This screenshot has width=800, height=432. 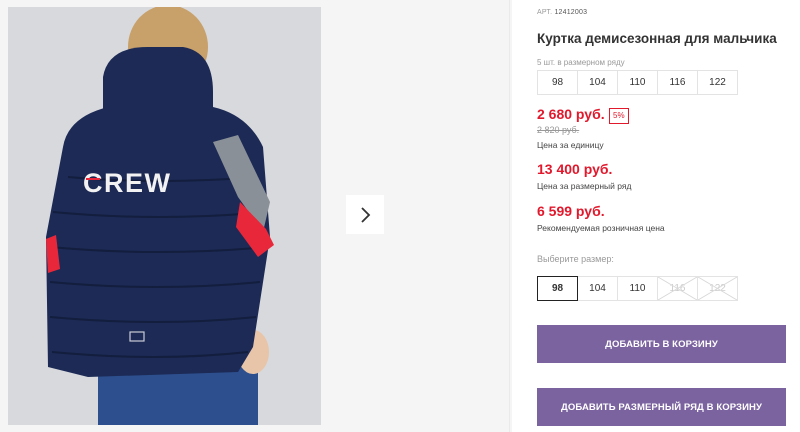 I want to click on size-range-item: 116, so click(x=677, y=82).